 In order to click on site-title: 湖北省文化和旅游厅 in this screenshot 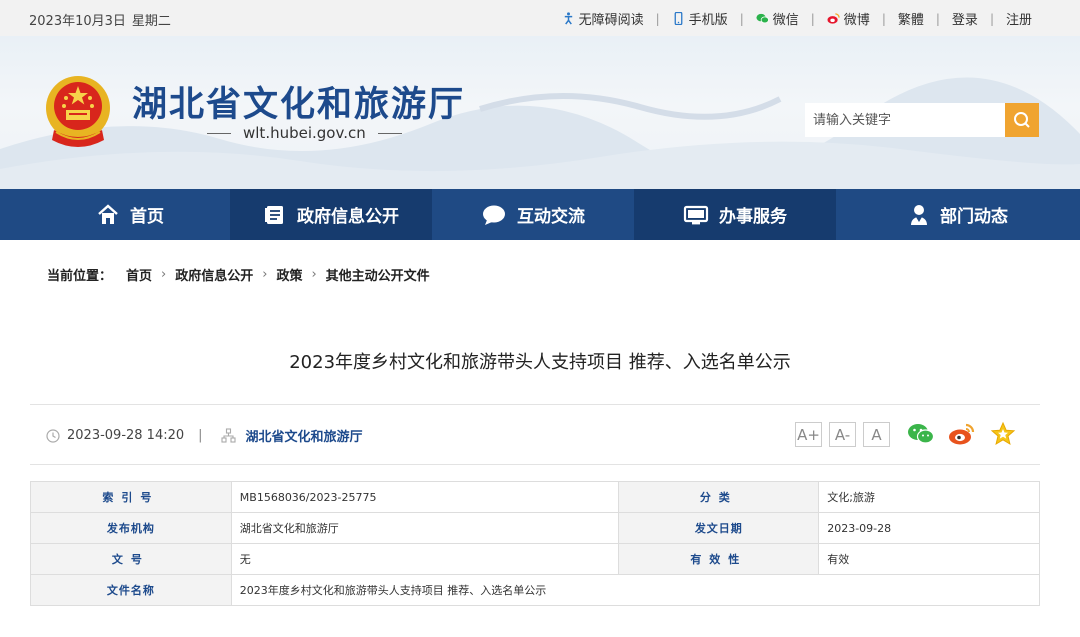, I will do `click(299, 104)`.